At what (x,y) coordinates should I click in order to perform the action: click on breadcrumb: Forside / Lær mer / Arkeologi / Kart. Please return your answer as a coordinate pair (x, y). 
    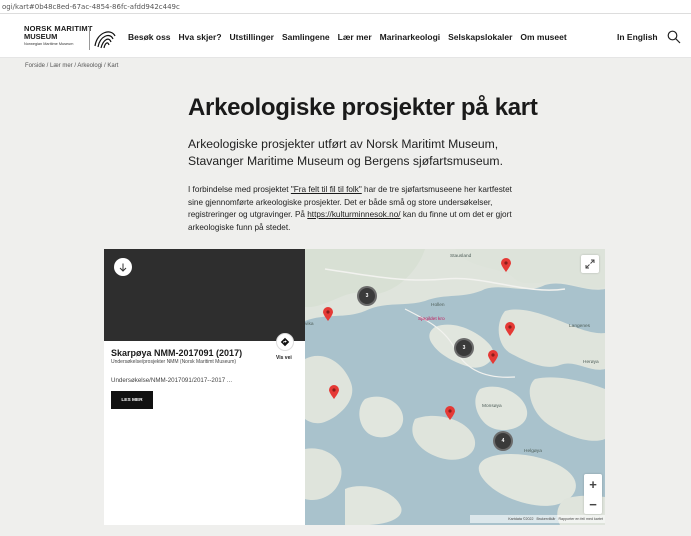
    Looking at the image, I should click on (71, 66).